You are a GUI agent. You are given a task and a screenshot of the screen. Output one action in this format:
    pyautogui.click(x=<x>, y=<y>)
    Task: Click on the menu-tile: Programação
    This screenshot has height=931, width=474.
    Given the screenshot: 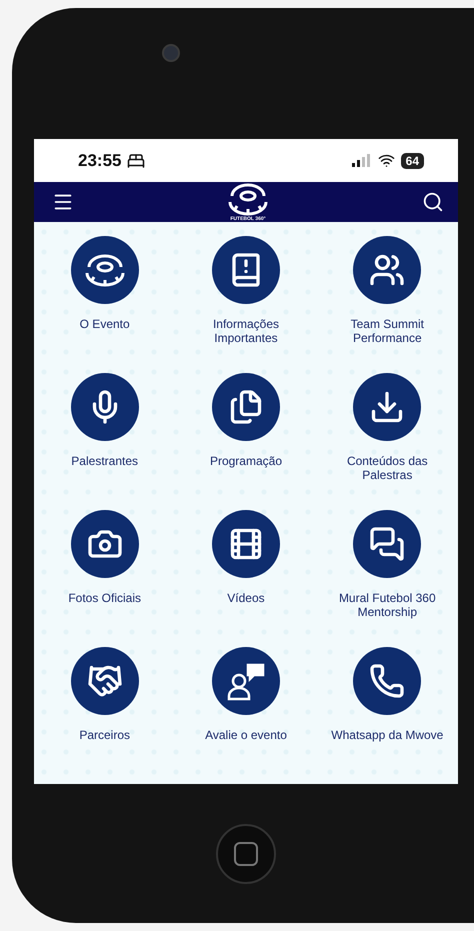 What is the action you would take?
    pyautogui.click(x=246, y=441)
    